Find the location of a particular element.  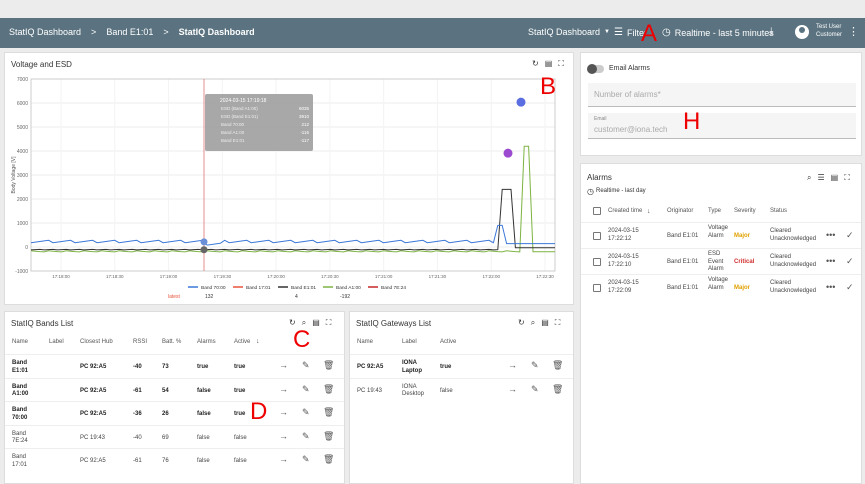

col-originator: Originator is located at coordinates (680, 211).